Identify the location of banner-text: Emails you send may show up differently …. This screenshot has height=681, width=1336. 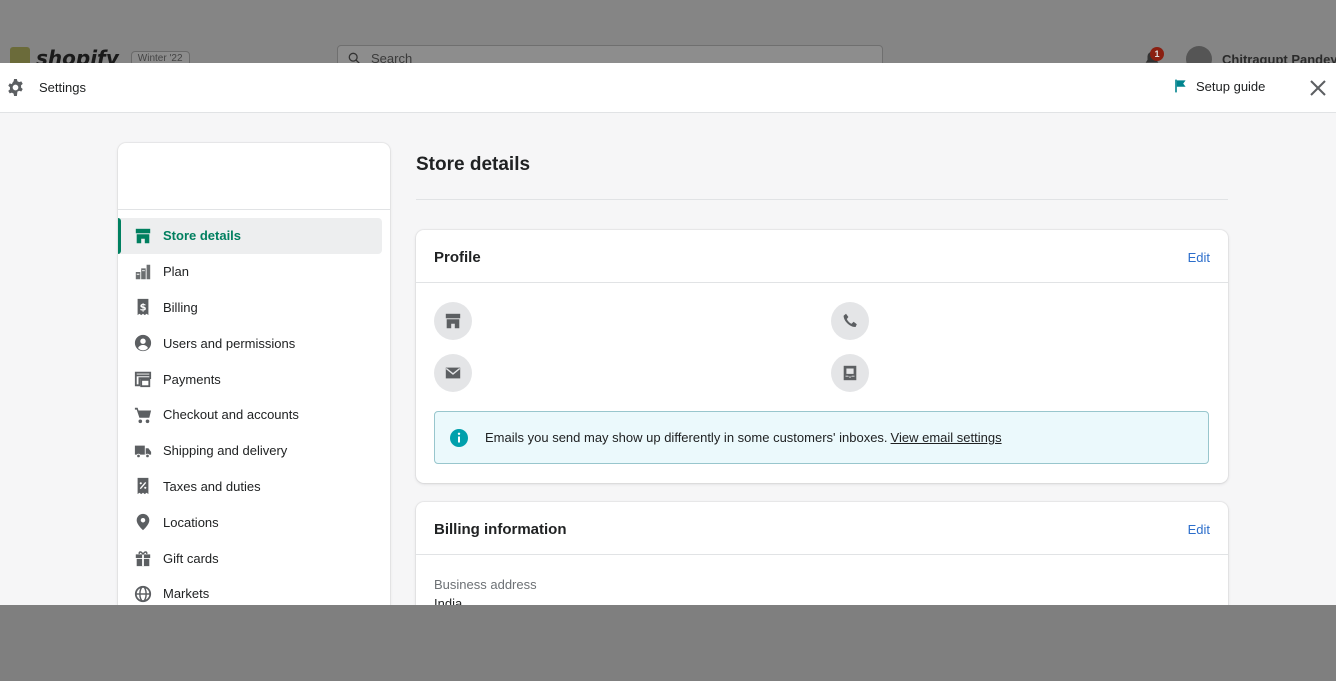
(686, 437).